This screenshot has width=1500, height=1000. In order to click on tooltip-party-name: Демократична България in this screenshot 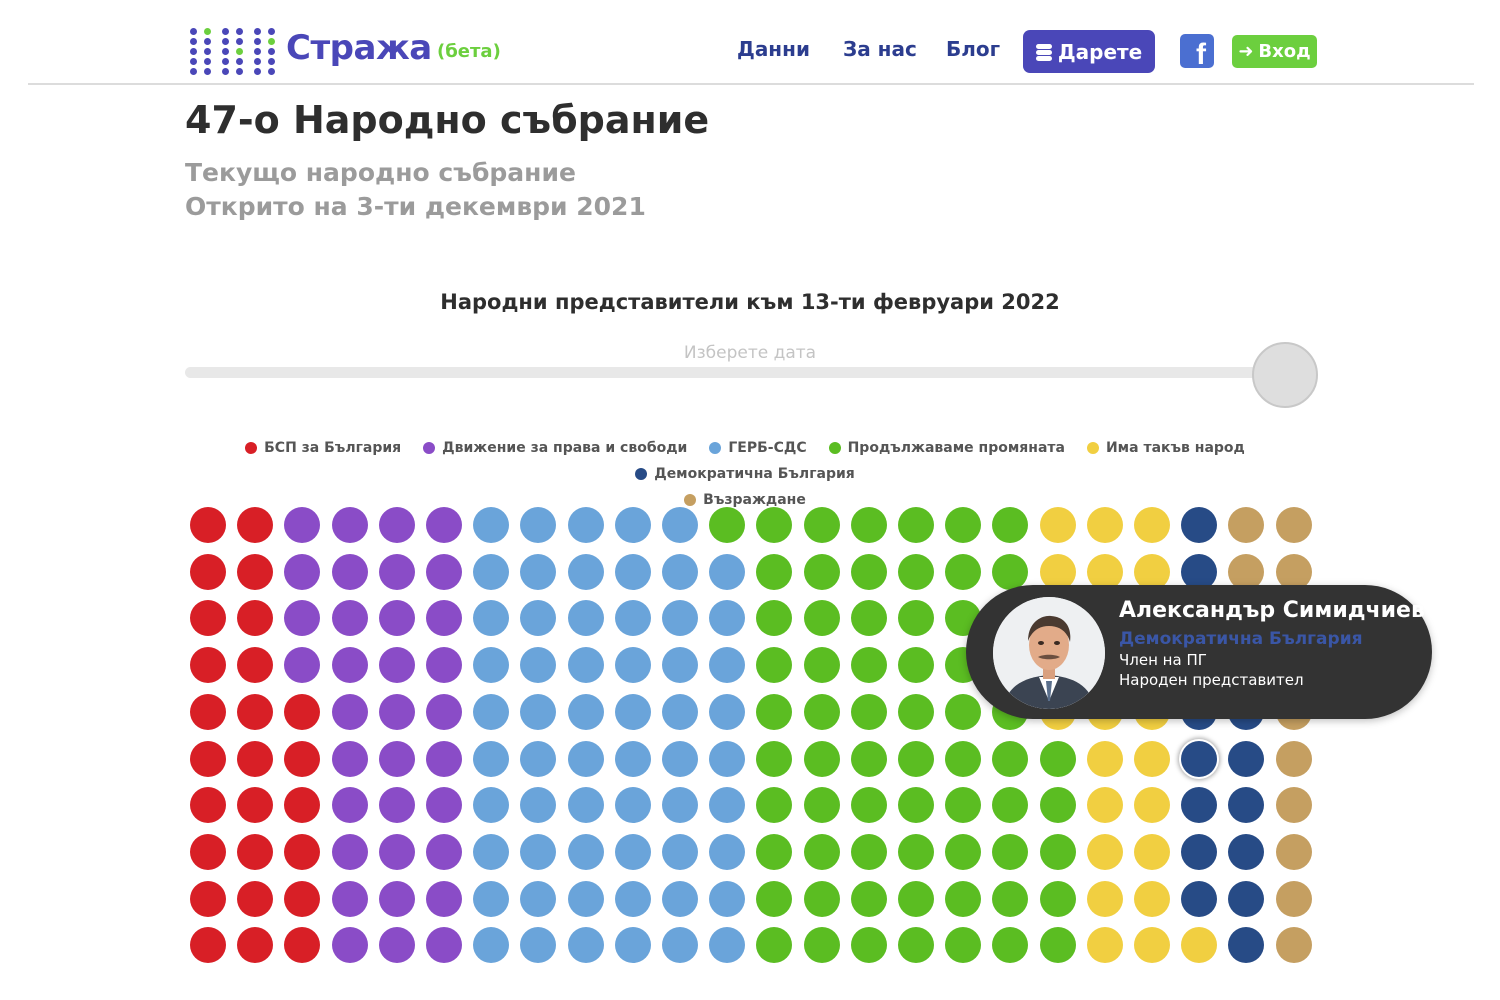, I will do `click(1241, 639)`.